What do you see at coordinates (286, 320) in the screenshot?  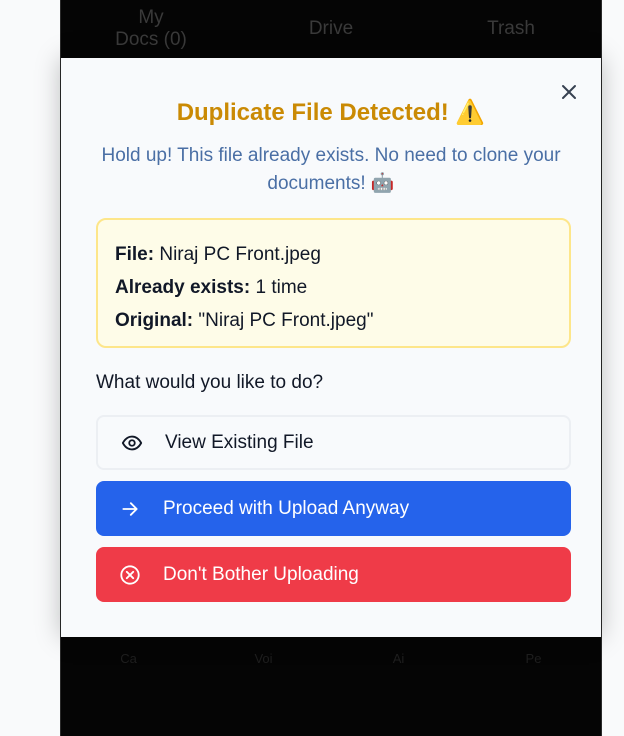 I see `info-original-value: "Niraj PC Front.jpeg"` at bounding box center [286, 320].